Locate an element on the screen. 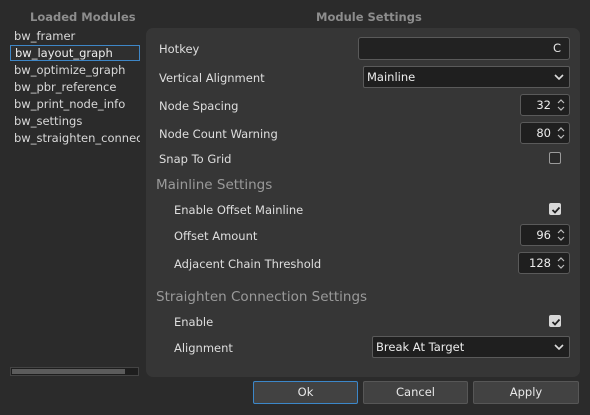  straighten-alignment-dropdown: Break At Target is located at coordinates (471, 347).